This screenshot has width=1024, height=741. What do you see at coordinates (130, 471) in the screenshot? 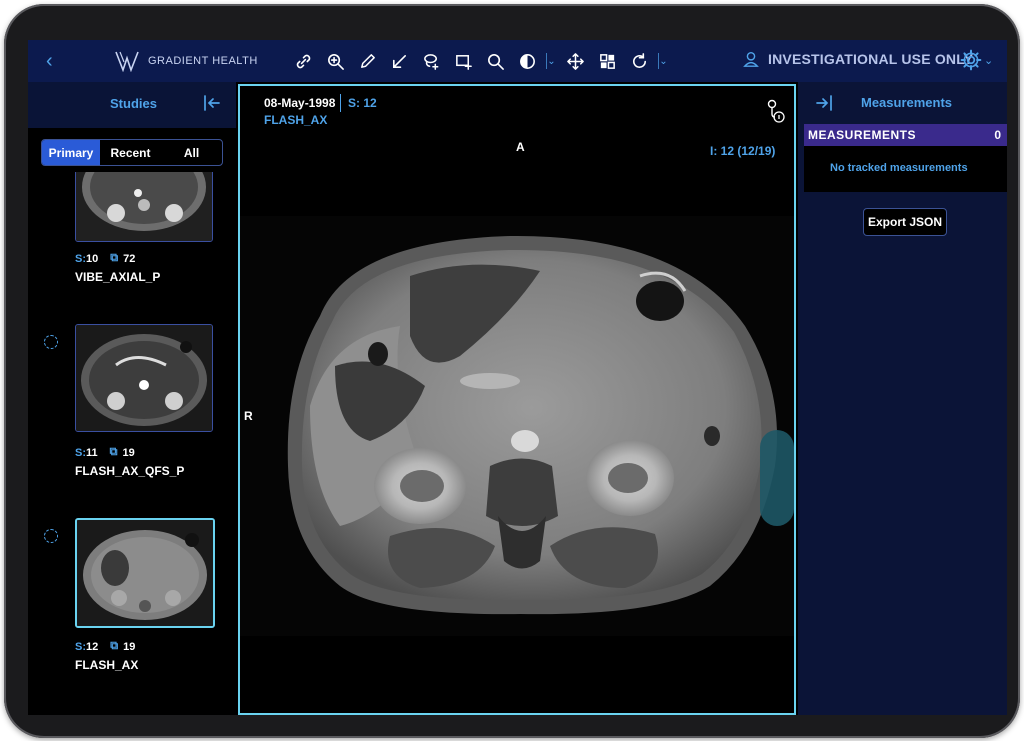
I see `series-name: FLASH_AX_QFS_P` at bounding box center [130, 471].